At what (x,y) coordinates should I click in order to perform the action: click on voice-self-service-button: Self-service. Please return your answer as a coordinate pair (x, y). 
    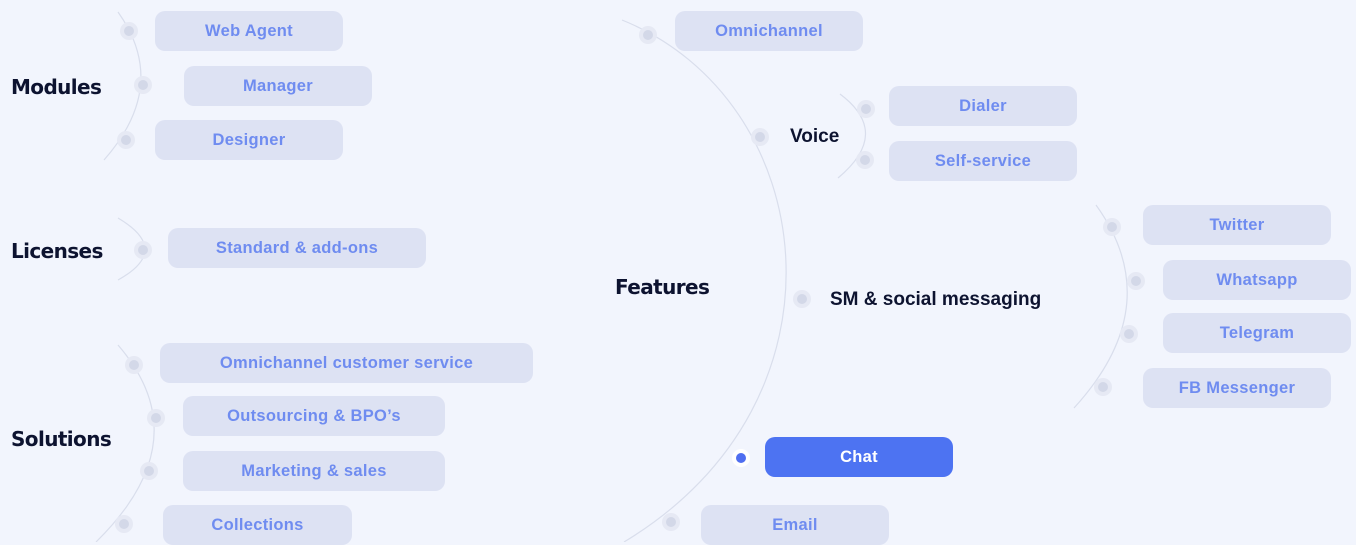
    Looking at the image, I should click on (983, 161).